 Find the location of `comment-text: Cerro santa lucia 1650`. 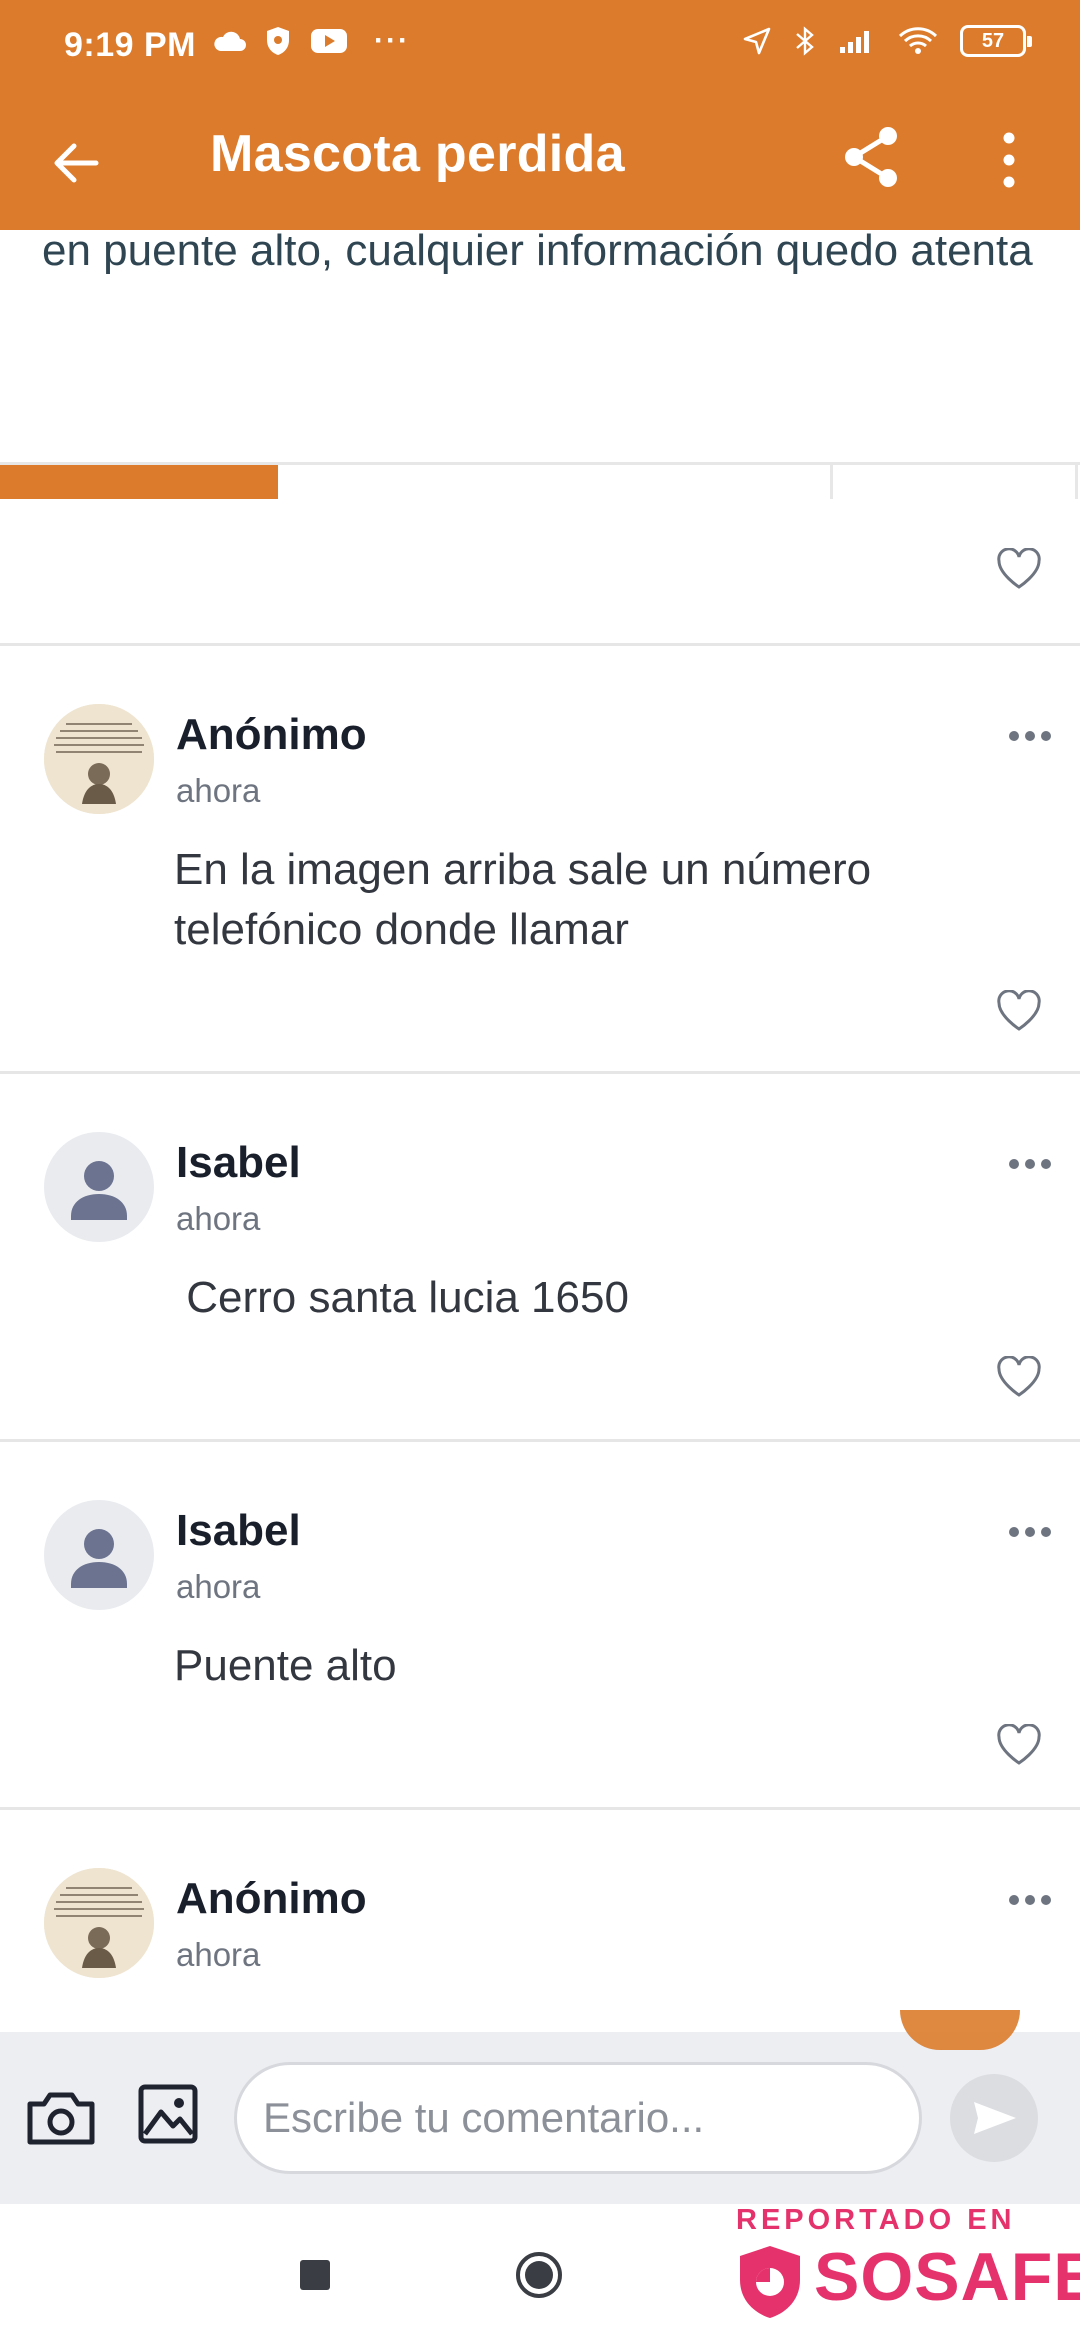

comment-text: Cerro santa lucia 1650 is located at coordinates (401, 1297).